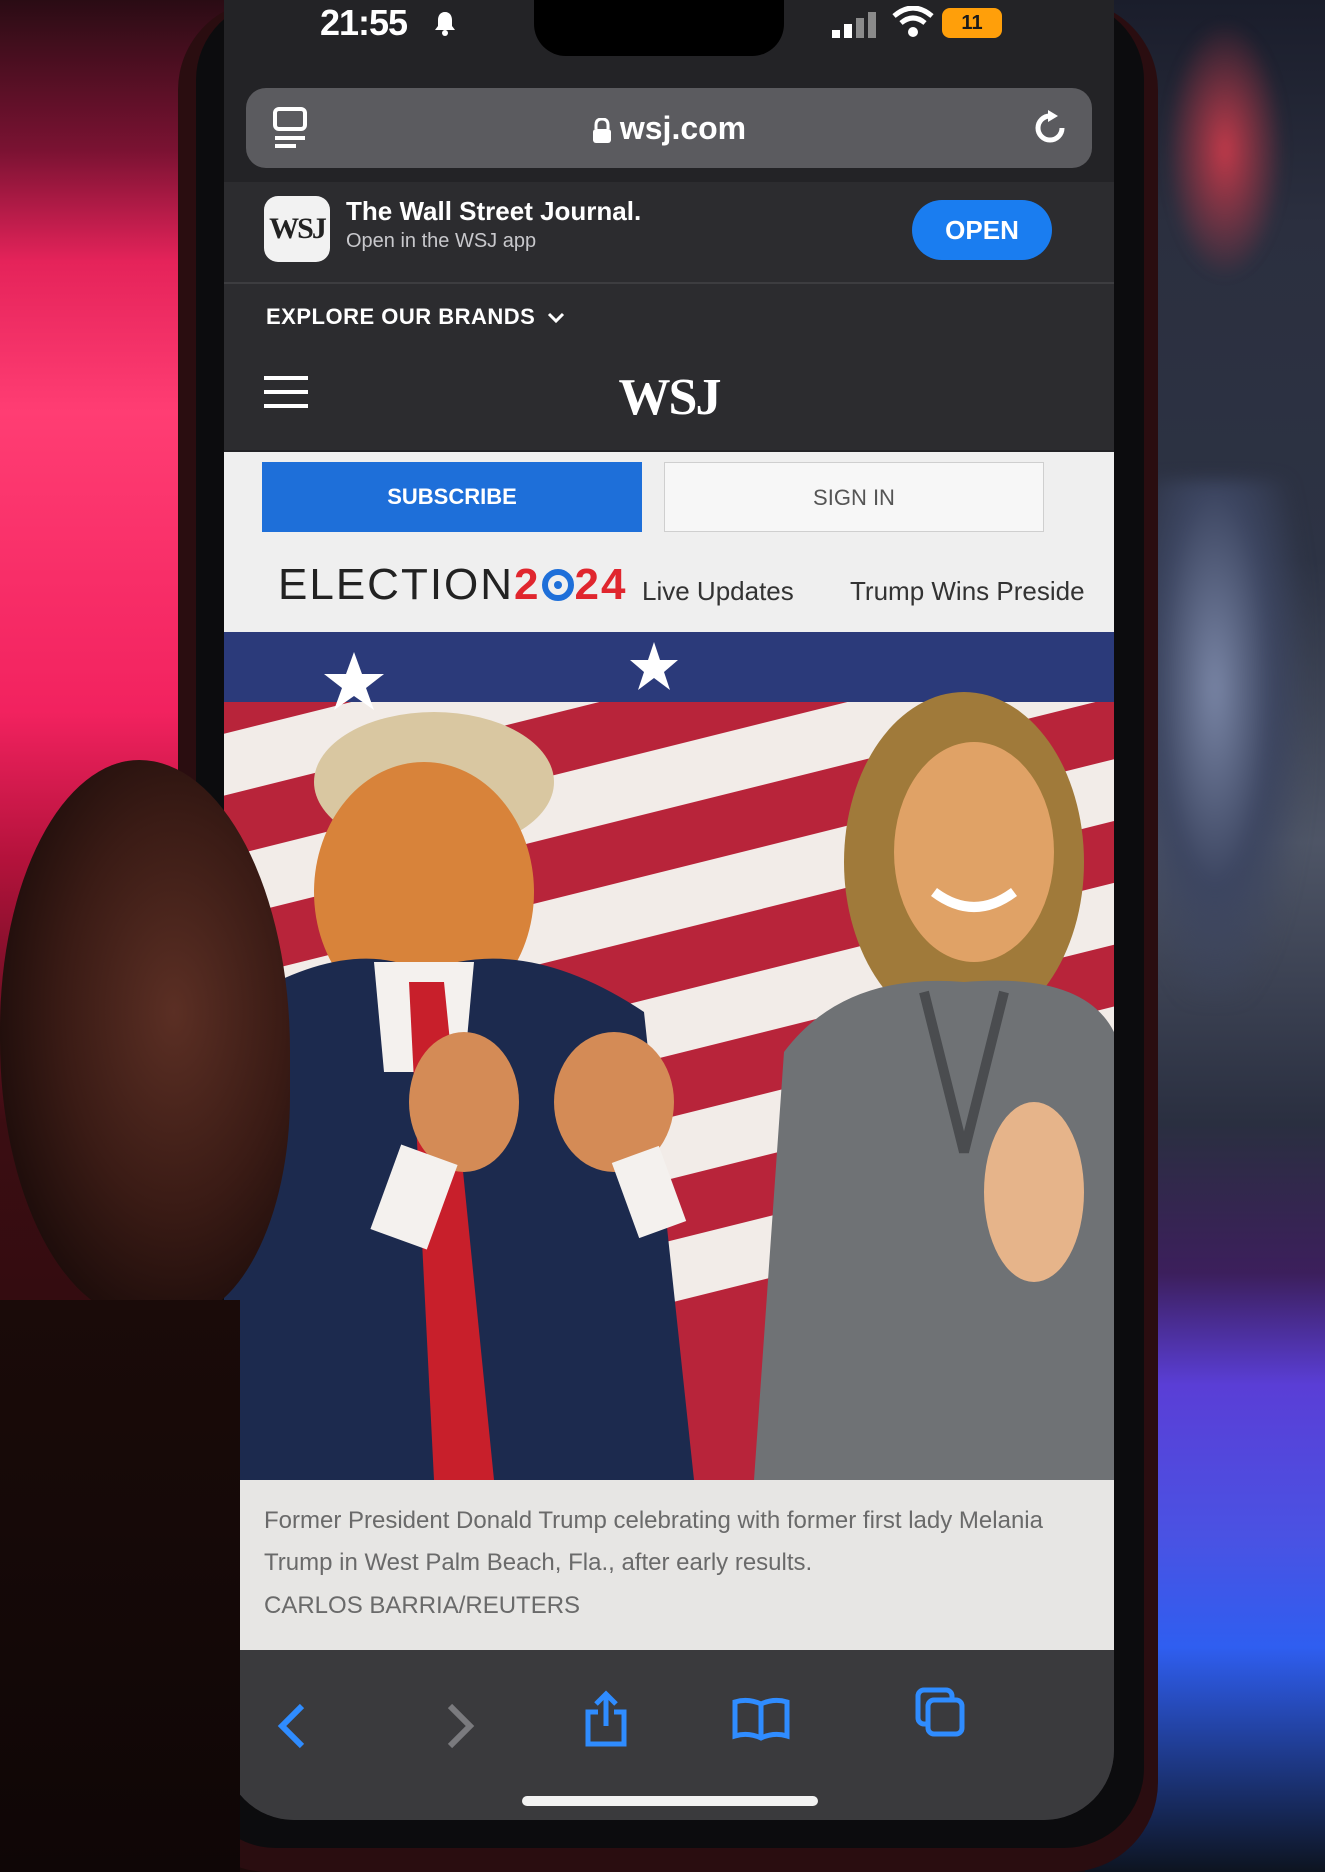 The width and height of the screenshot is (1325, 1872). I want to click on wsj-app-logo: WSJ, so click(297, 229).